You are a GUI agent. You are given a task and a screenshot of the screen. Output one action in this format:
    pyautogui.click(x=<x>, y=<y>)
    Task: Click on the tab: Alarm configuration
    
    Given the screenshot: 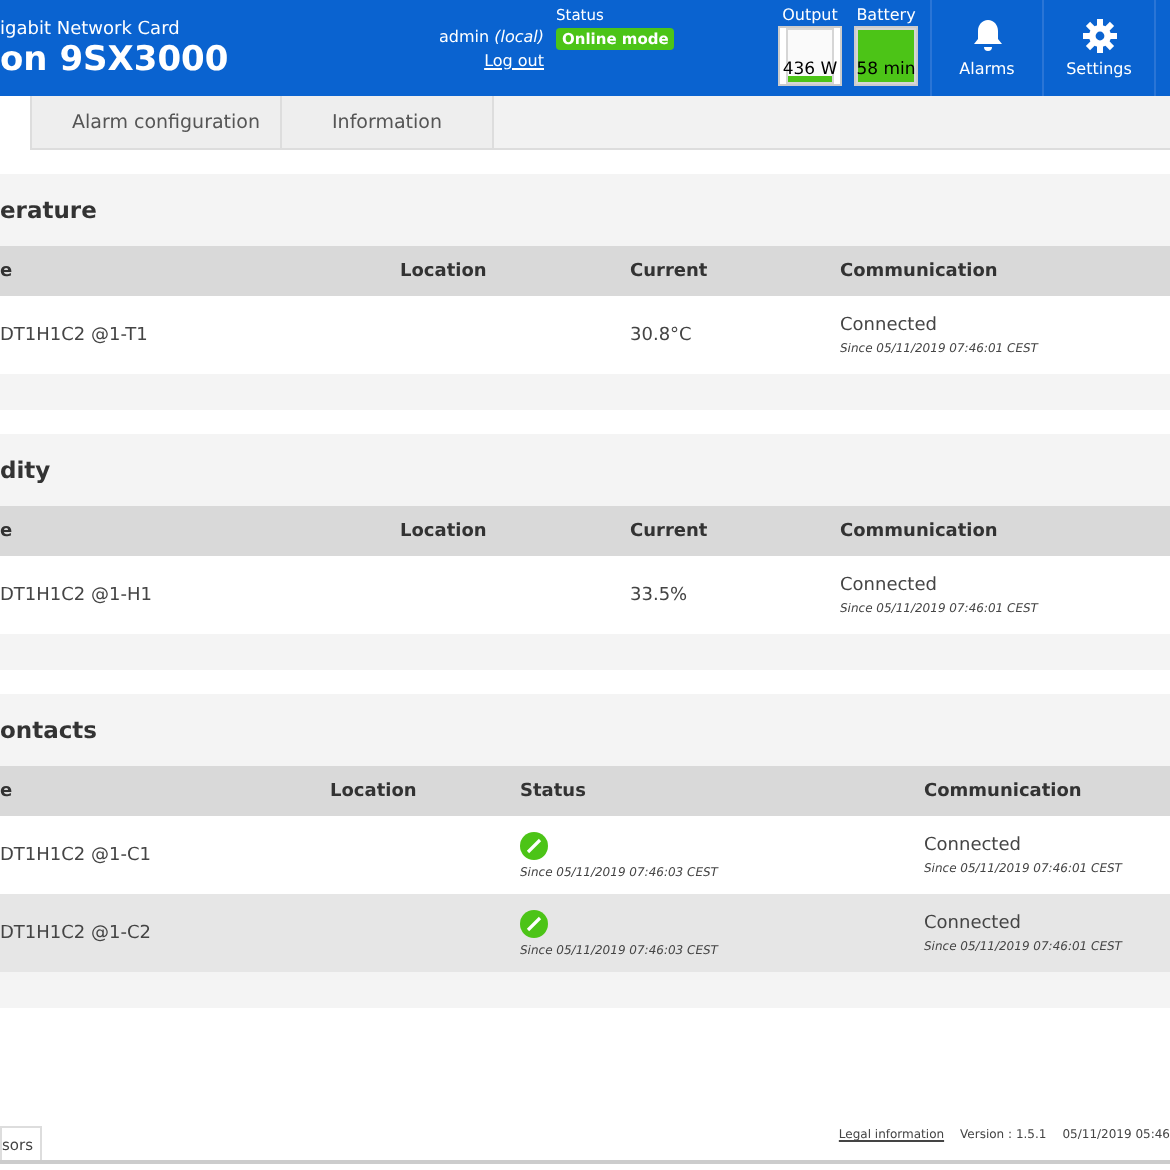 What is the action you would take?
    pyautogui.click(x=157, y=122)
    